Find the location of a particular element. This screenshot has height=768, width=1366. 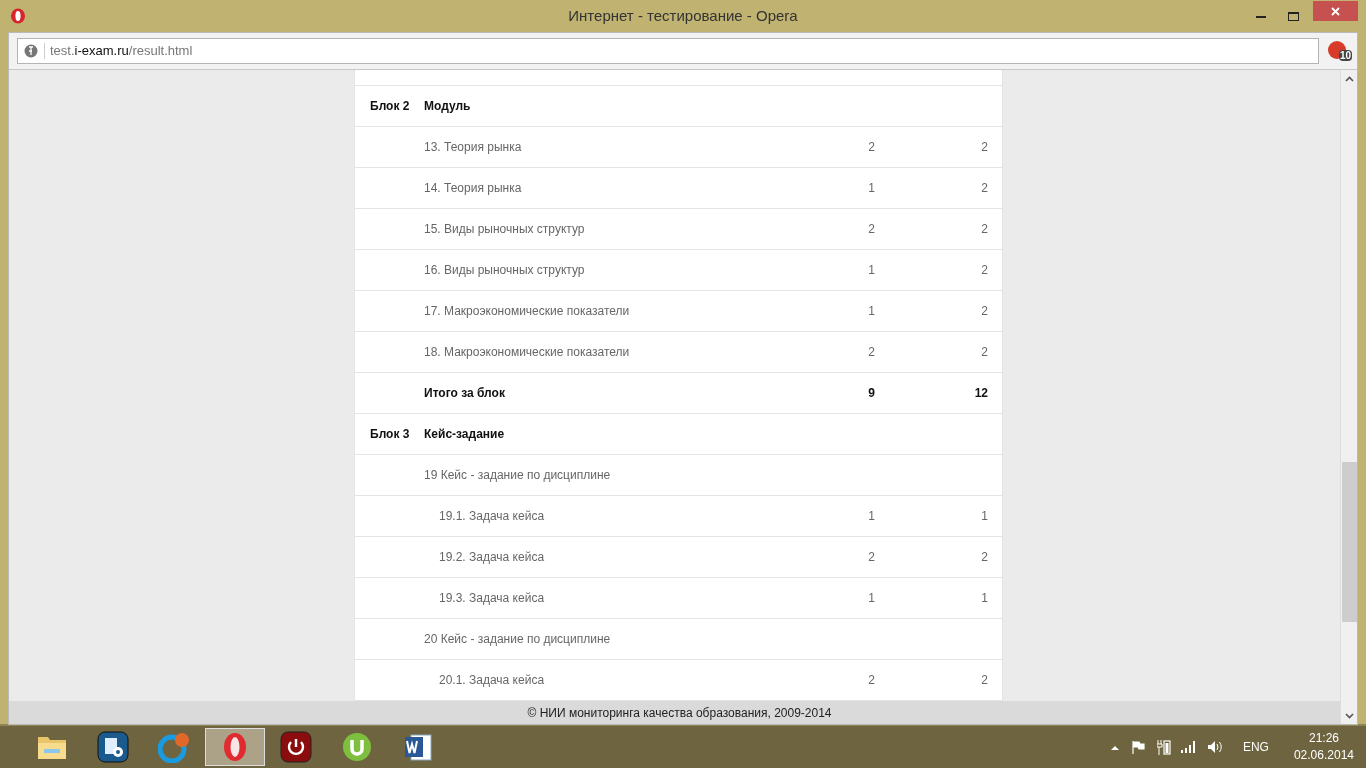

opera-icon is located at coordinates (235, 747).